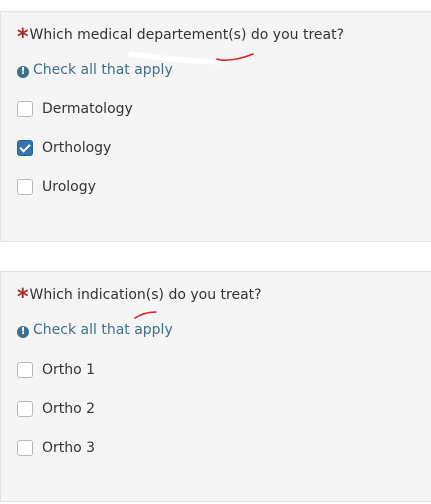  What do you see at coordinates (25, 109) in the screenshot?
I see `checkbox-dermatology` at bounding box center [25, 109].